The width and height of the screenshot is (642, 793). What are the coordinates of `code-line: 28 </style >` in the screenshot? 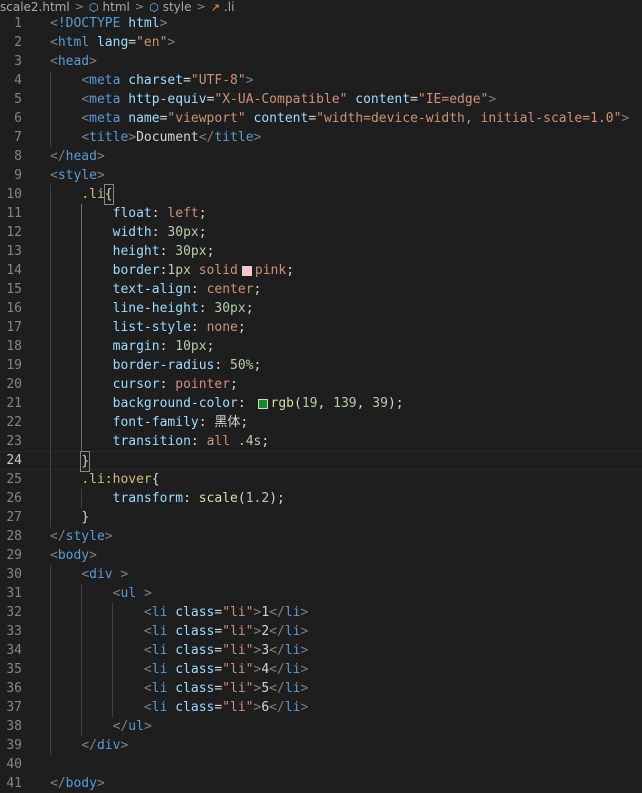 It's located at (321, 536).